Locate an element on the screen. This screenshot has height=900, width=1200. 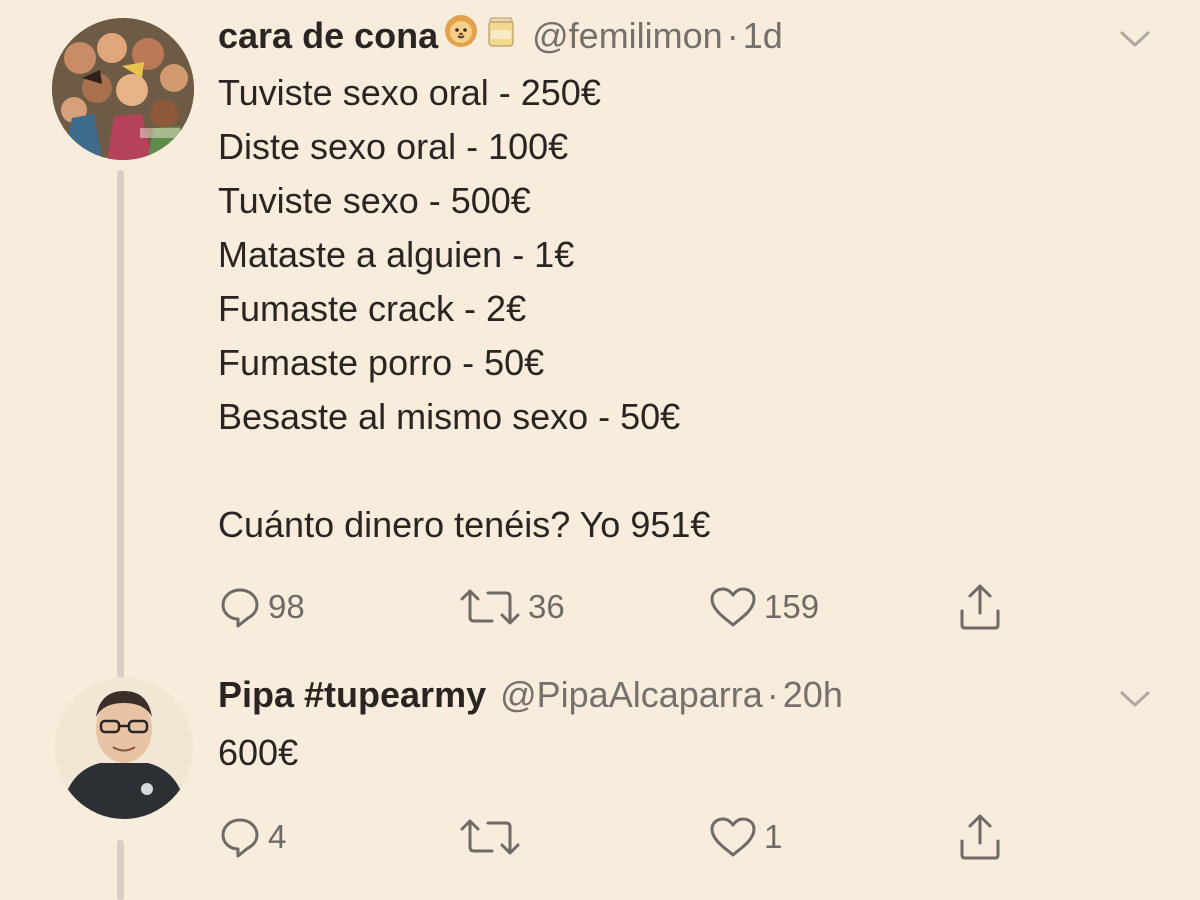
tweet-header: cara de cona @femilimon · 1d is located at coordinates (500, 35).